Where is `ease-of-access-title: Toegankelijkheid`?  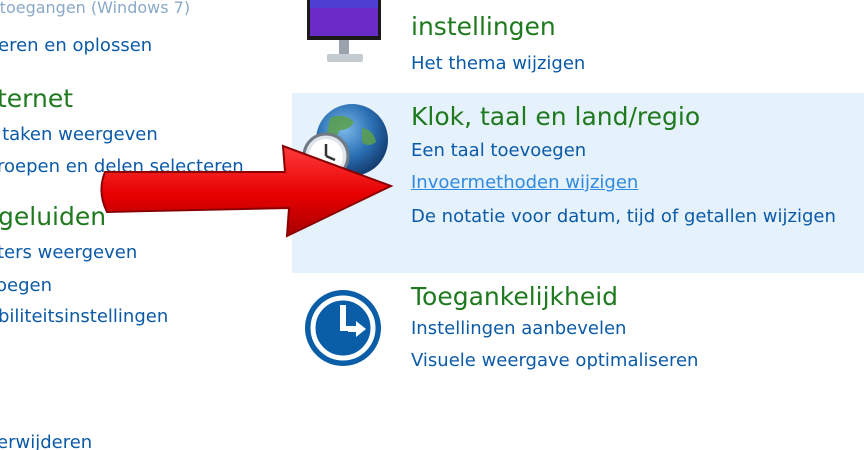 ease-of-access-title: Toegankelijkheid is located at coordinates (514, 296).